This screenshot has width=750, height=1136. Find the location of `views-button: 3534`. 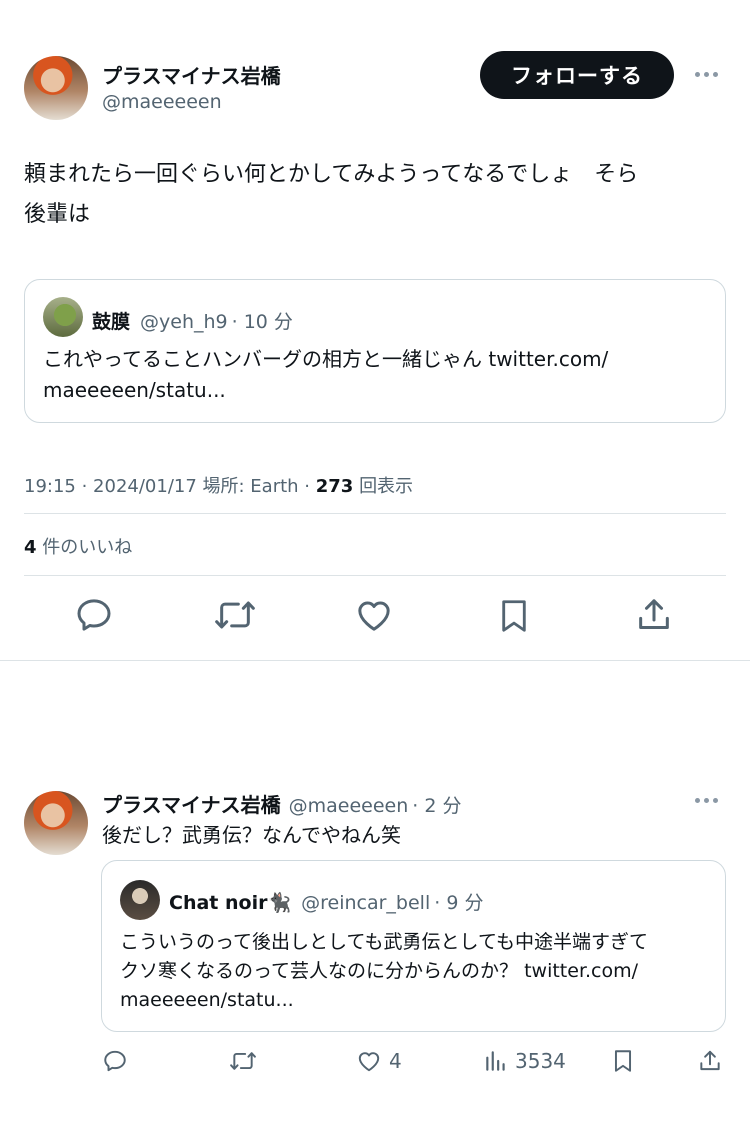

views-button: 3534 is located at coordinates (524, 1061).